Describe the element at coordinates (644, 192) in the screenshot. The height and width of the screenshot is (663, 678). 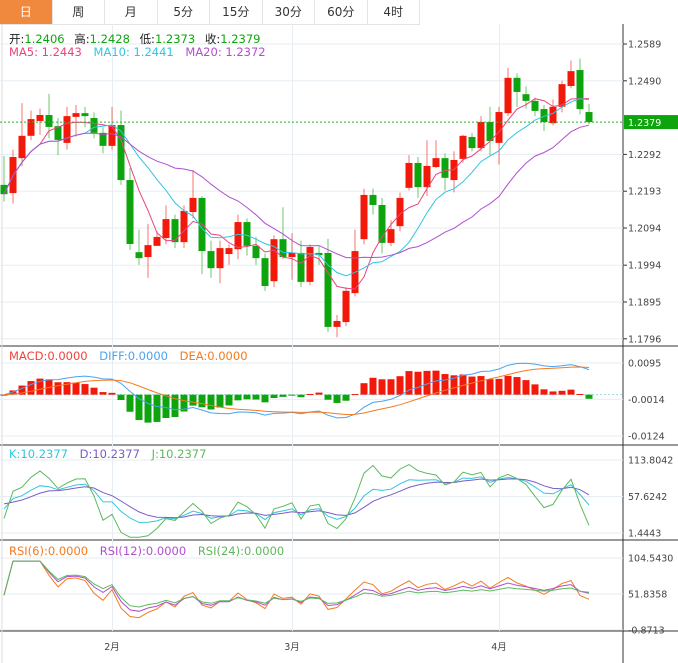
I see `price-tick-label: 1.2193` at that location.